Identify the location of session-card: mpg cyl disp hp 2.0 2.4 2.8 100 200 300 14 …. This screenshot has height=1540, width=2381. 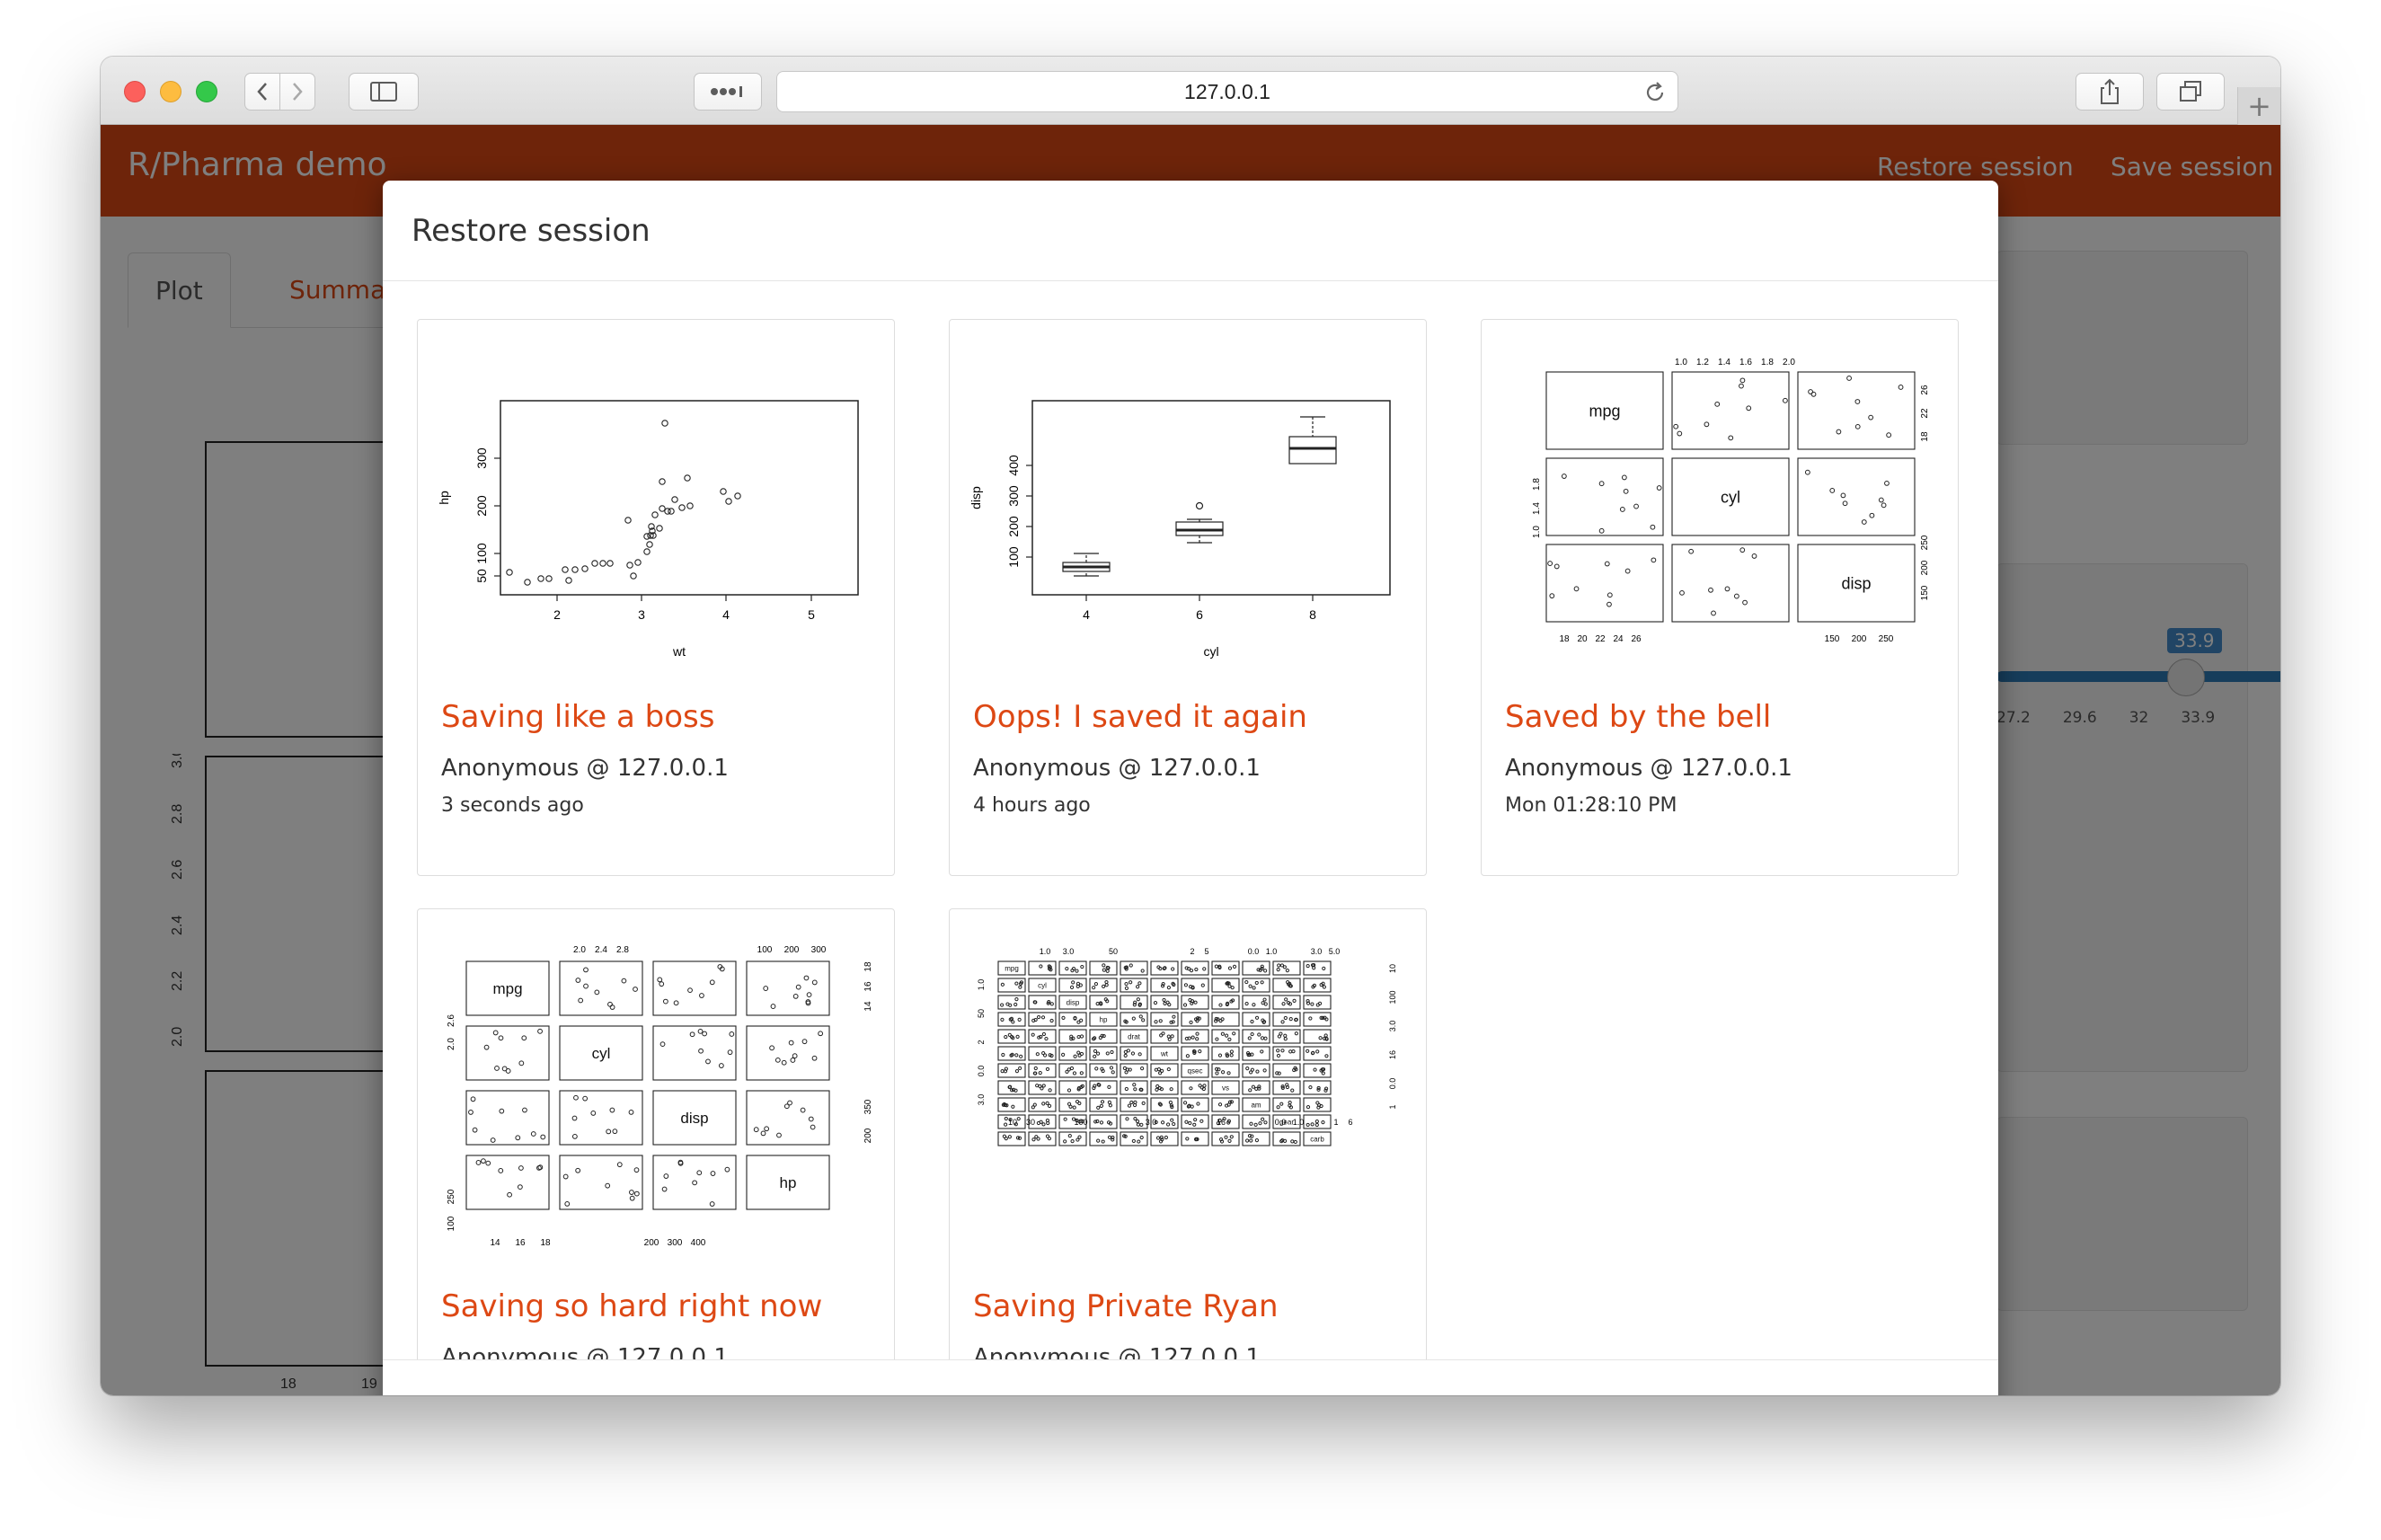
(656, 1133).